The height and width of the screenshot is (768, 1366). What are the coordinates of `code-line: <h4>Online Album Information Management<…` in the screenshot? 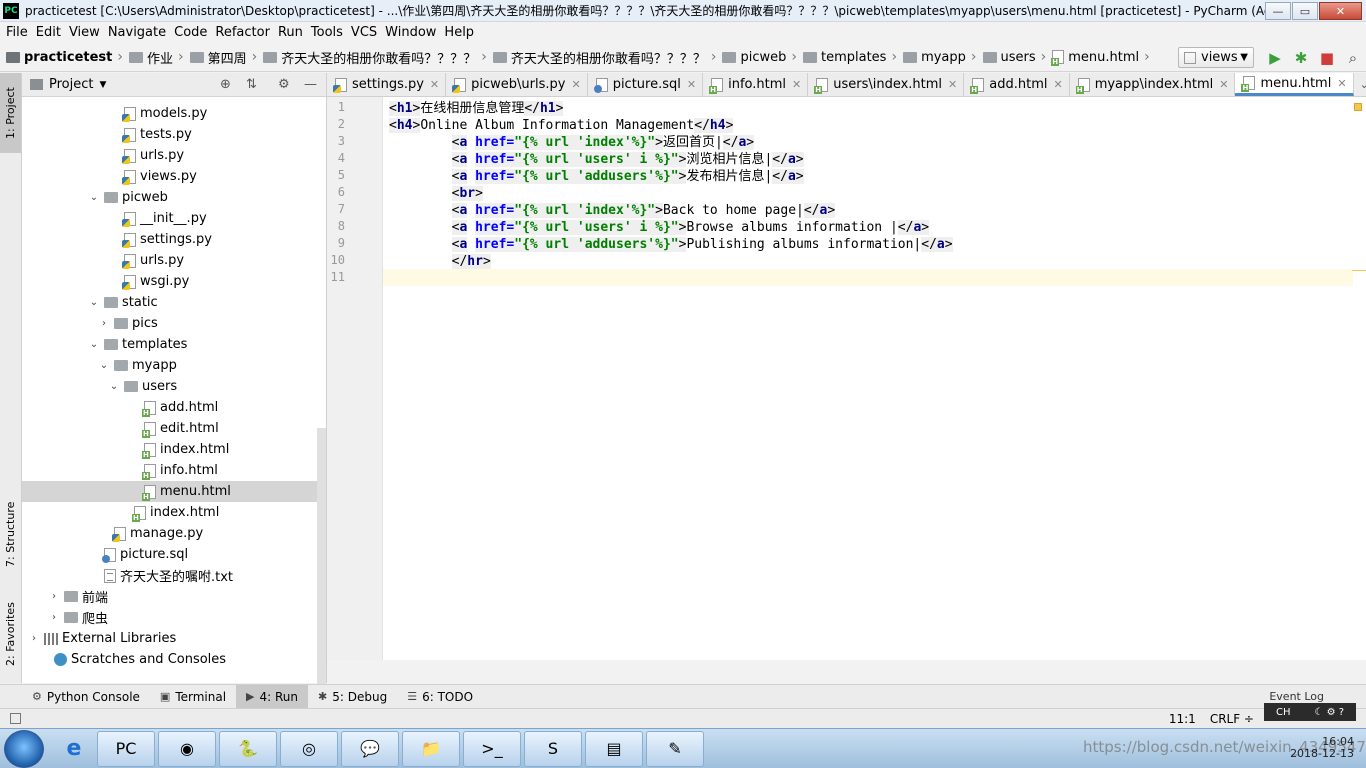 It's located at (561, 125).